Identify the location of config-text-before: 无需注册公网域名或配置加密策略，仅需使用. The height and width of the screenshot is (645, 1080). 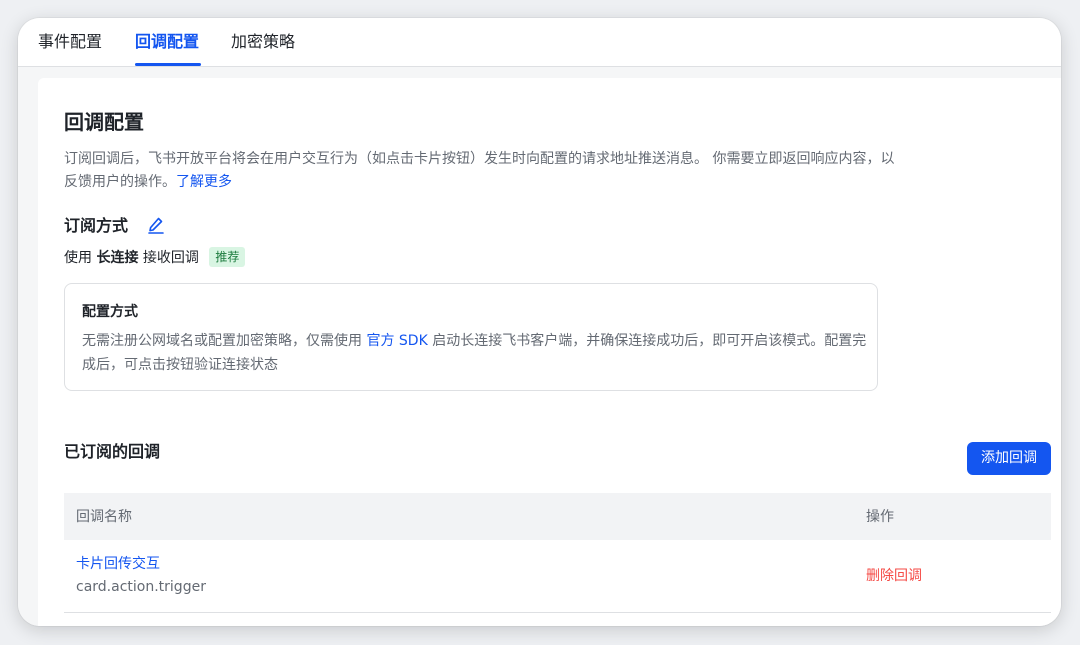
(222, 341).